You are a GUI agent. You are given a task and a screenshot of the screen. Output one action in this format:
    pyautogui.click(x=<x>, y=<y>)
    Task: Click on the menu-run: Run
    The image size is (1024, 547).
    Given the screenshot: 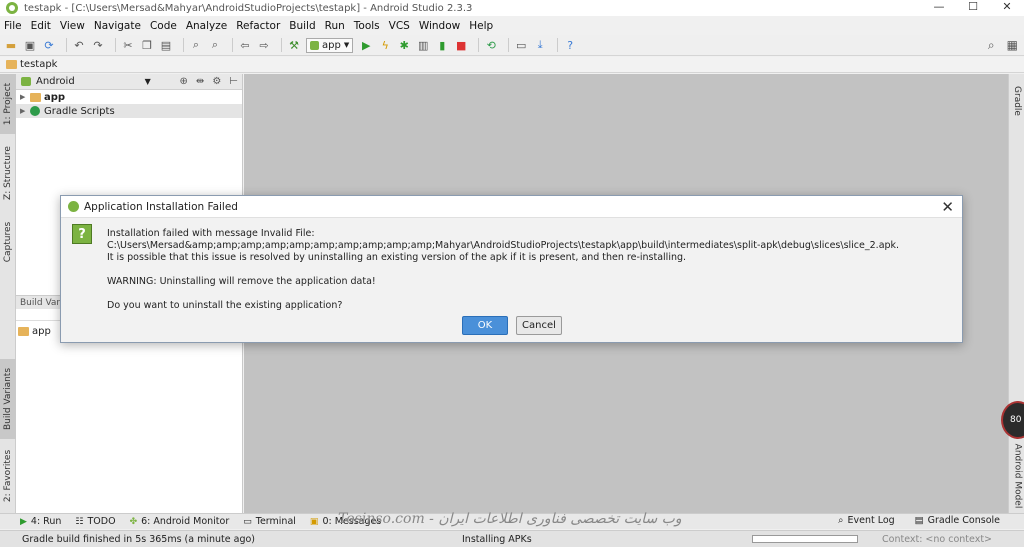 What is the action you would take?
    pyautogui.click(x=335, y=26)
    